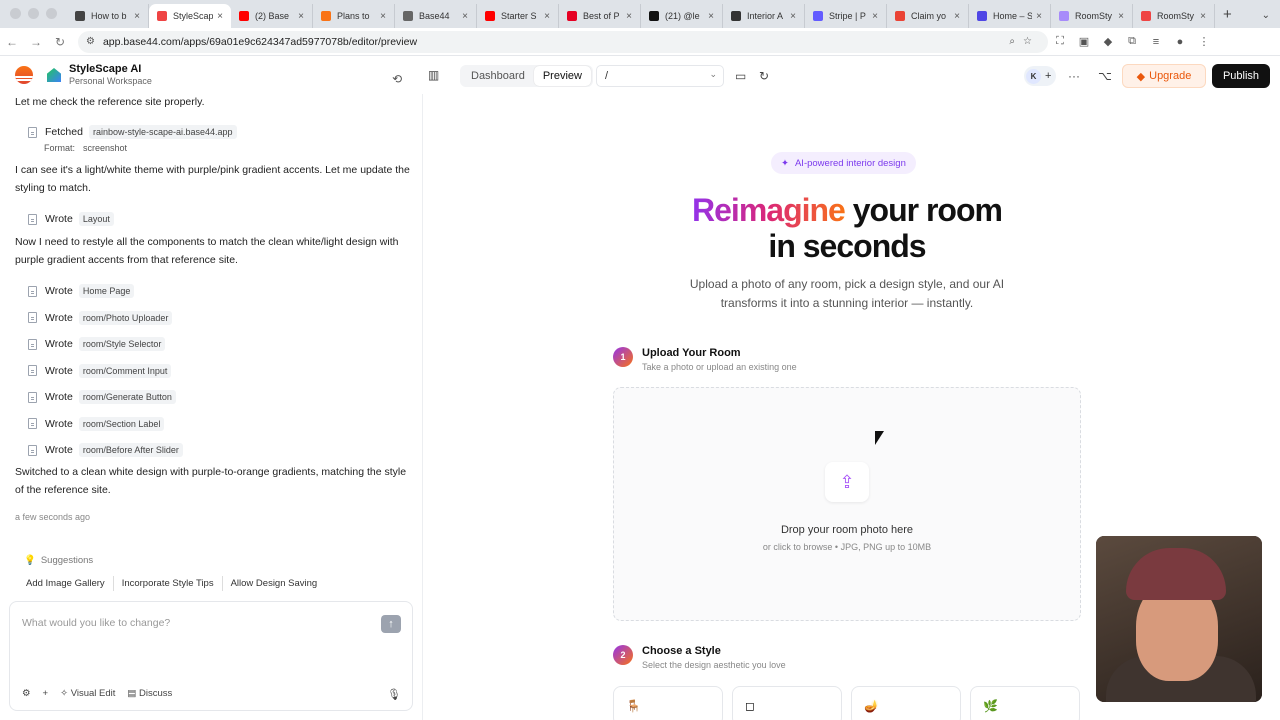  Describe the element at coordinates (1164, 76) in the screenshot. I see `upgrade-button: ◆ Upgrade` at that location.